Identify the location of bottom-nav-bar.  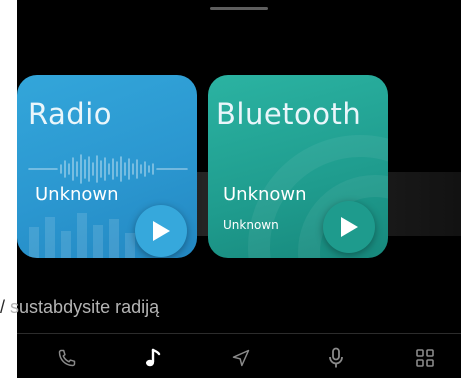
(239, 356).